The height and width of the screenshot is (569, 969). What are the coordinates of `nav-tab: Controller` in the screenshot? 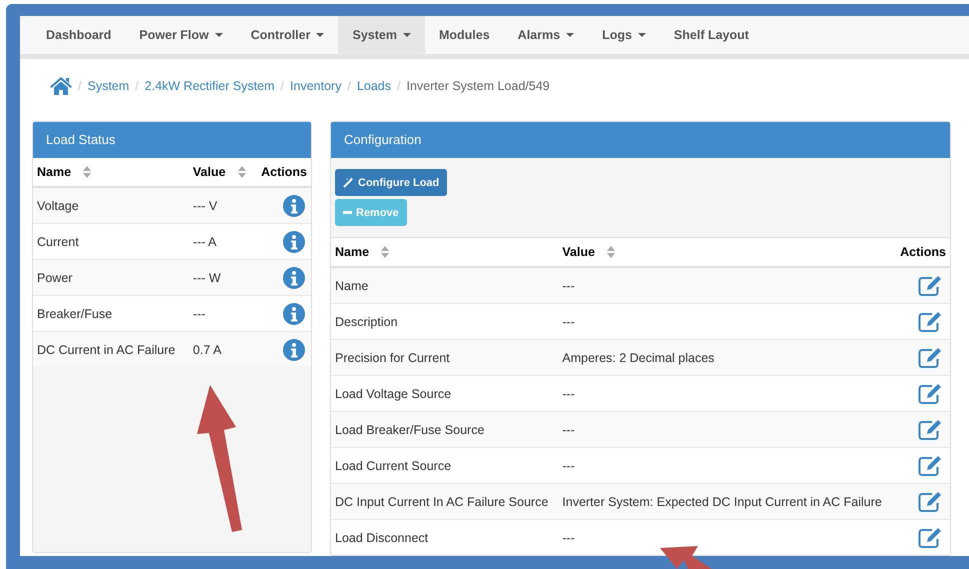 It's located at (287, 35).